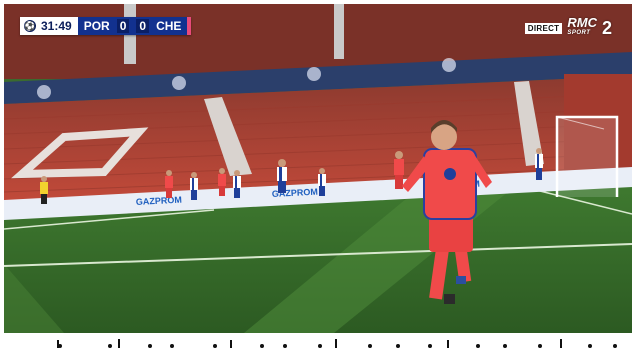 The image size is (636, 351). I want to click on away-team: CHE, so click(169, 26).